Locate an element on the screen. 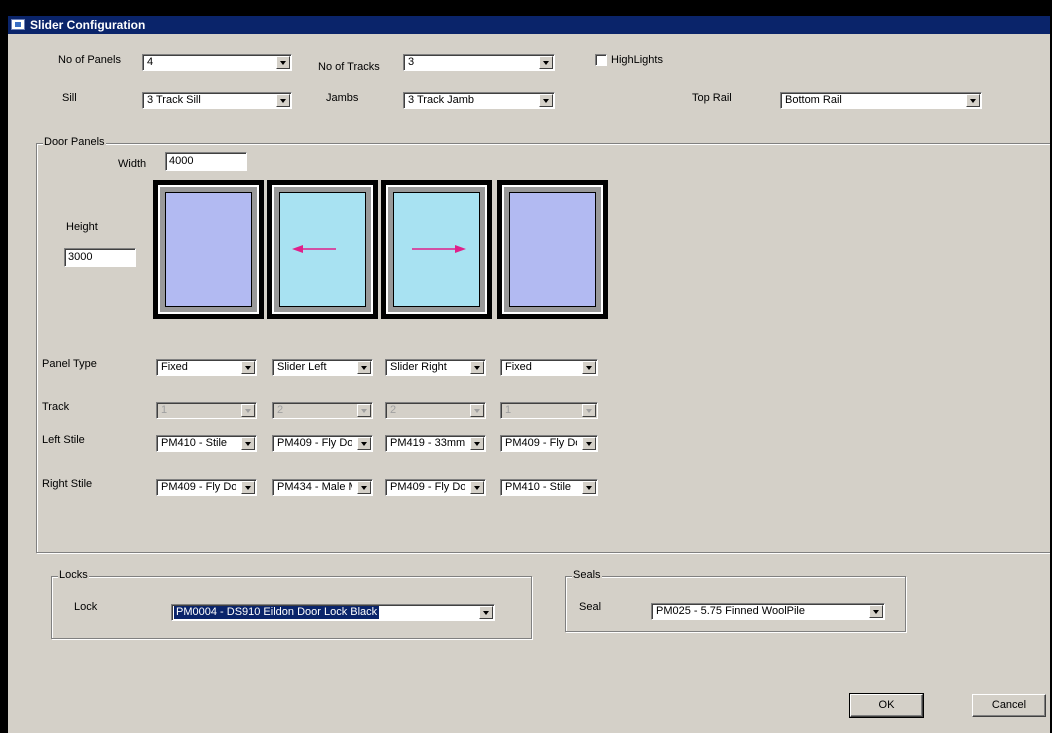 This screenshot has height=733, width=1052. left-stile-select-2: PM409 - Fly Do is located at coordinates (322, 443).